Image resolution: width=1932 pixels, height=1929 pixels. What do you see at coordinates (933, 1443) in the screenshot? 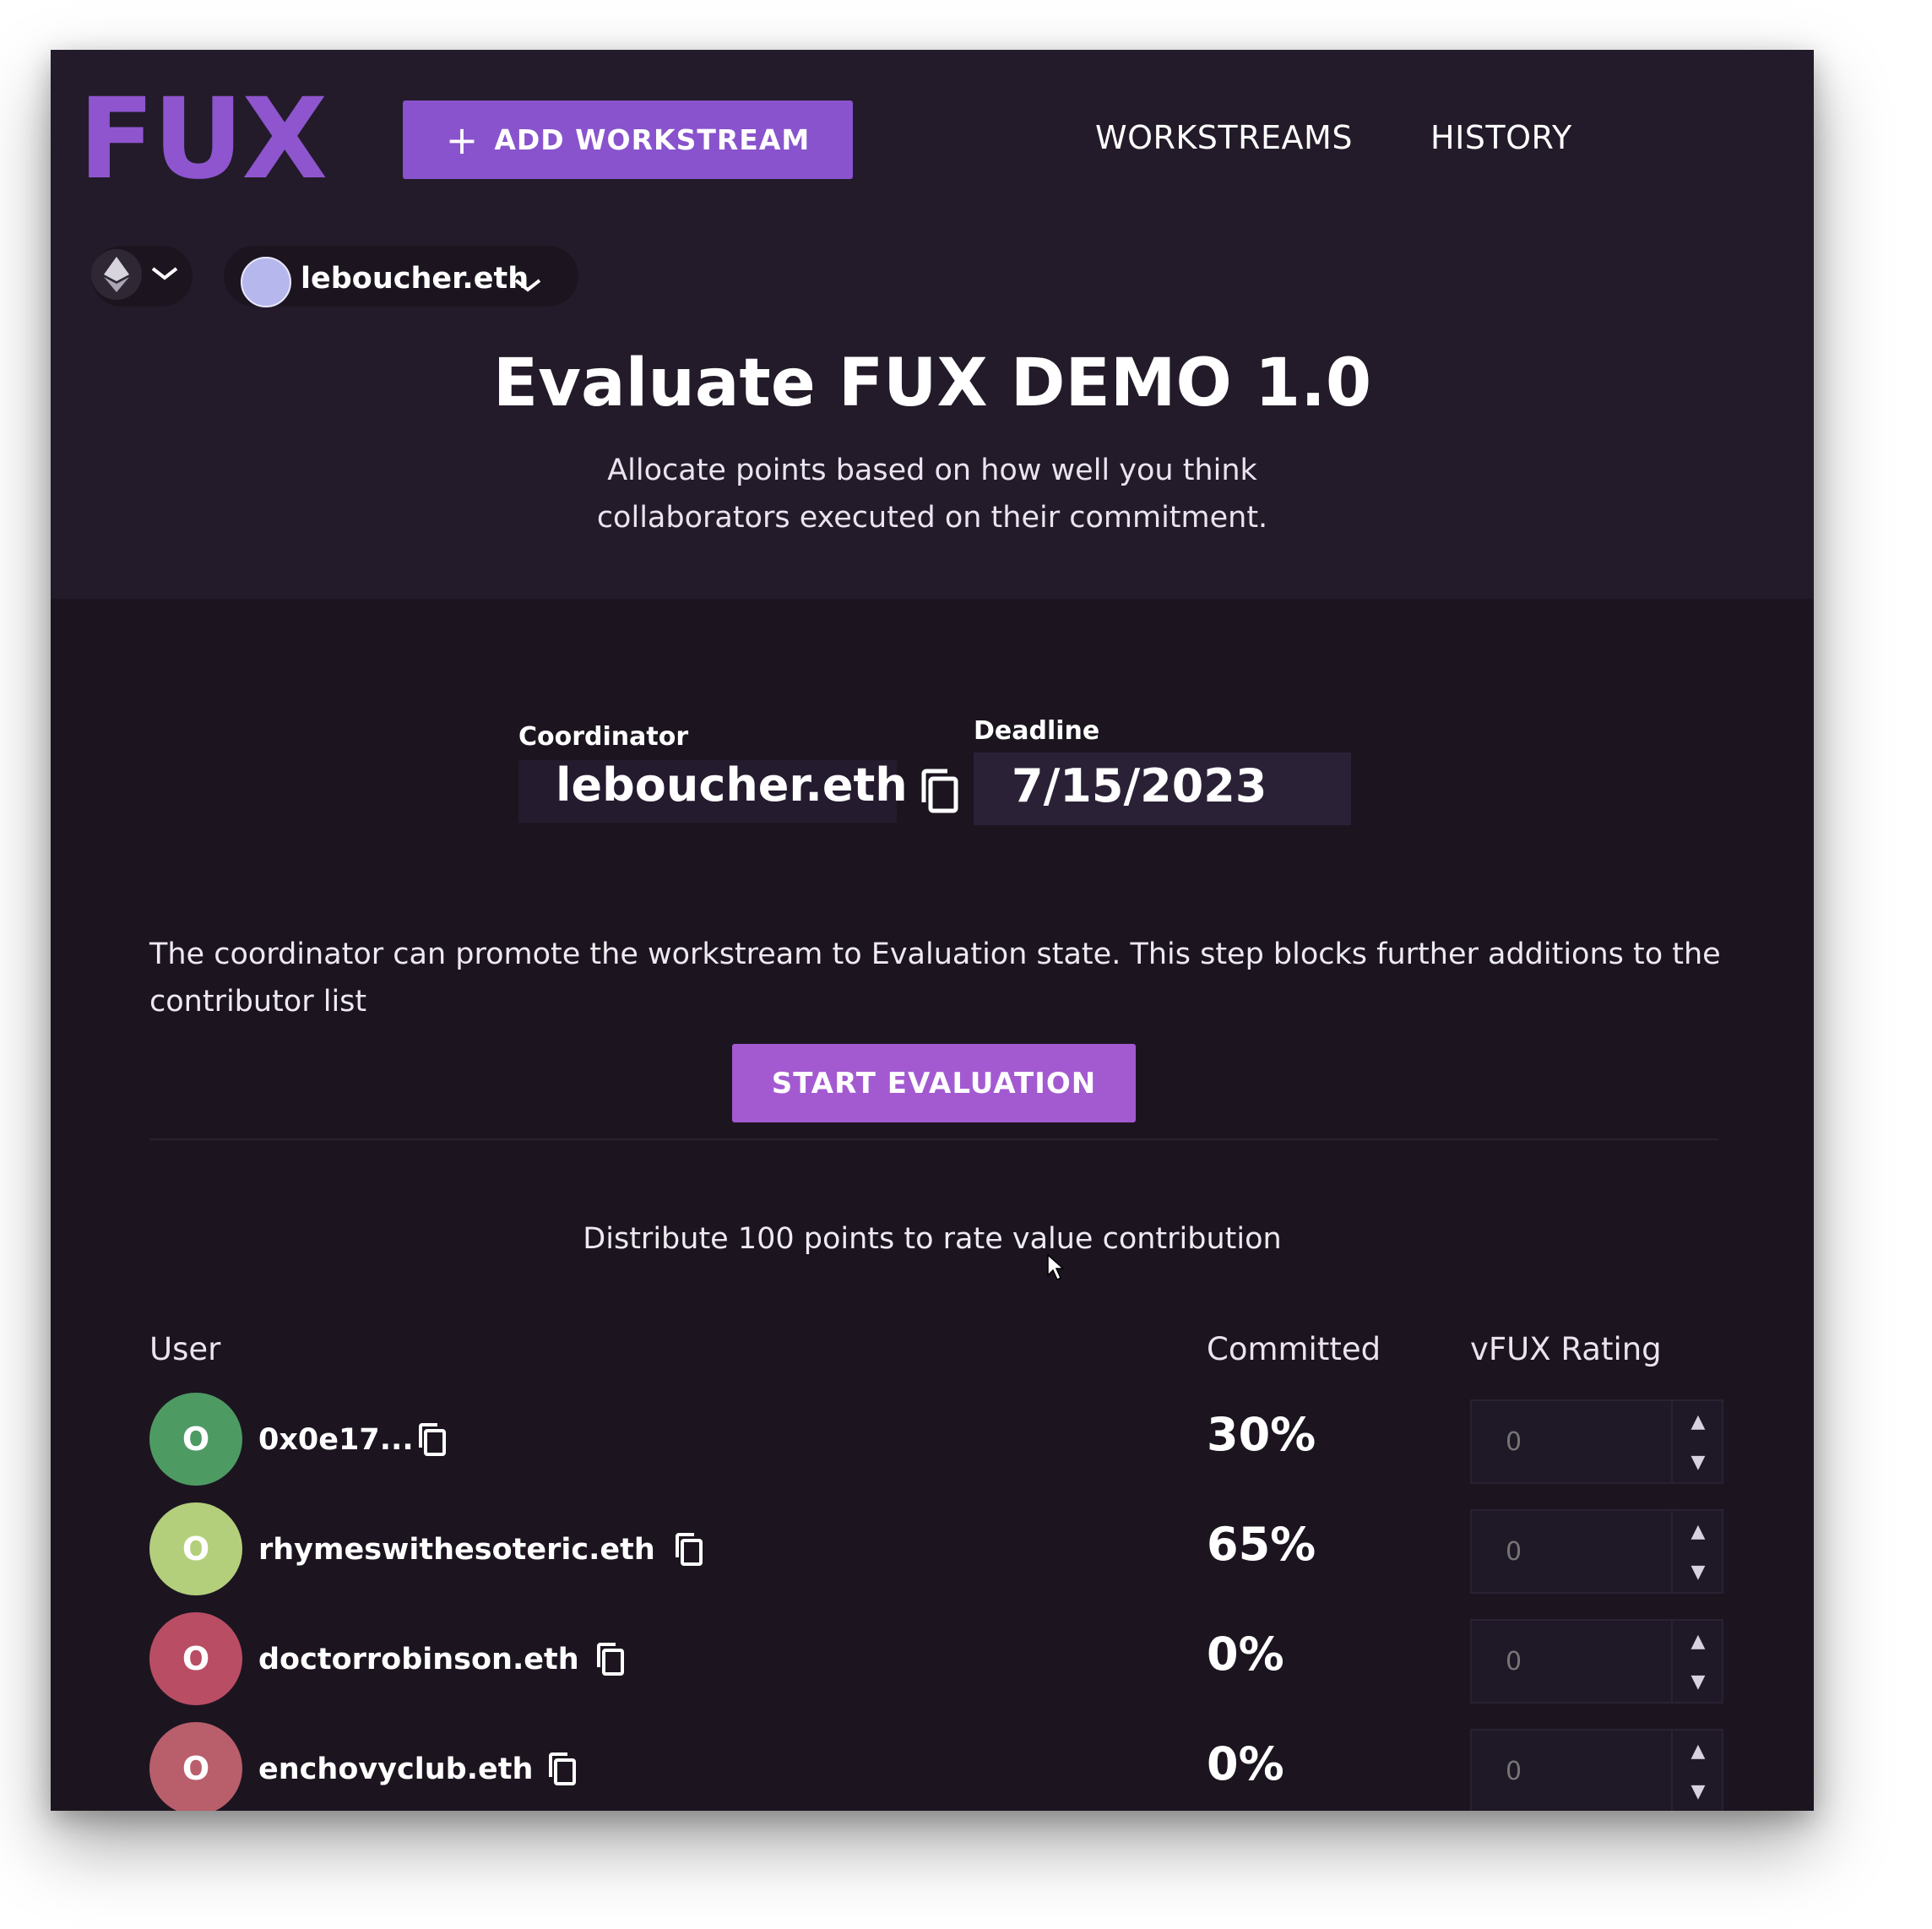
I see `table-row: O 0x0e17... 30% ▲ ▼` at bounding box center [933, 1443].